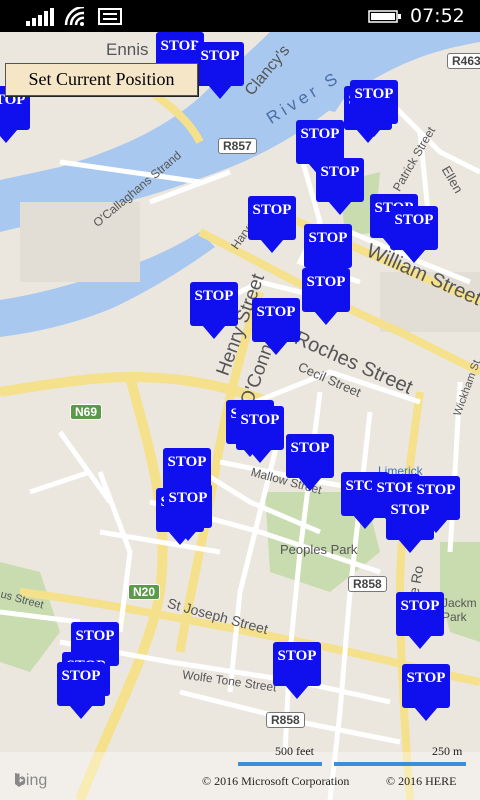 The image size is (480, 800). I want to click on signal-strength-icon, so click(40, 17).